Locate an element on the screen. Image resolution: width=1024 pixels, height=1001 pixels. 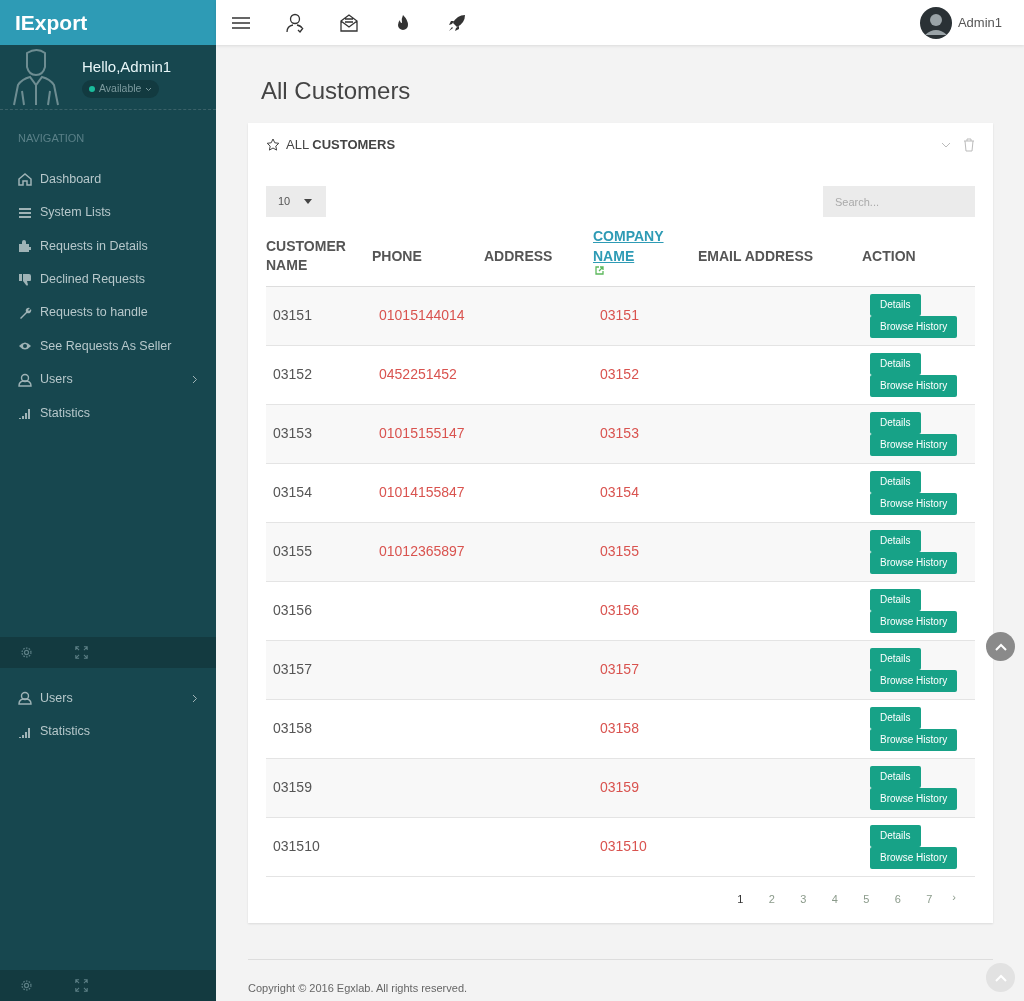
scroll-top-button is located at coordinates (1000, 646).